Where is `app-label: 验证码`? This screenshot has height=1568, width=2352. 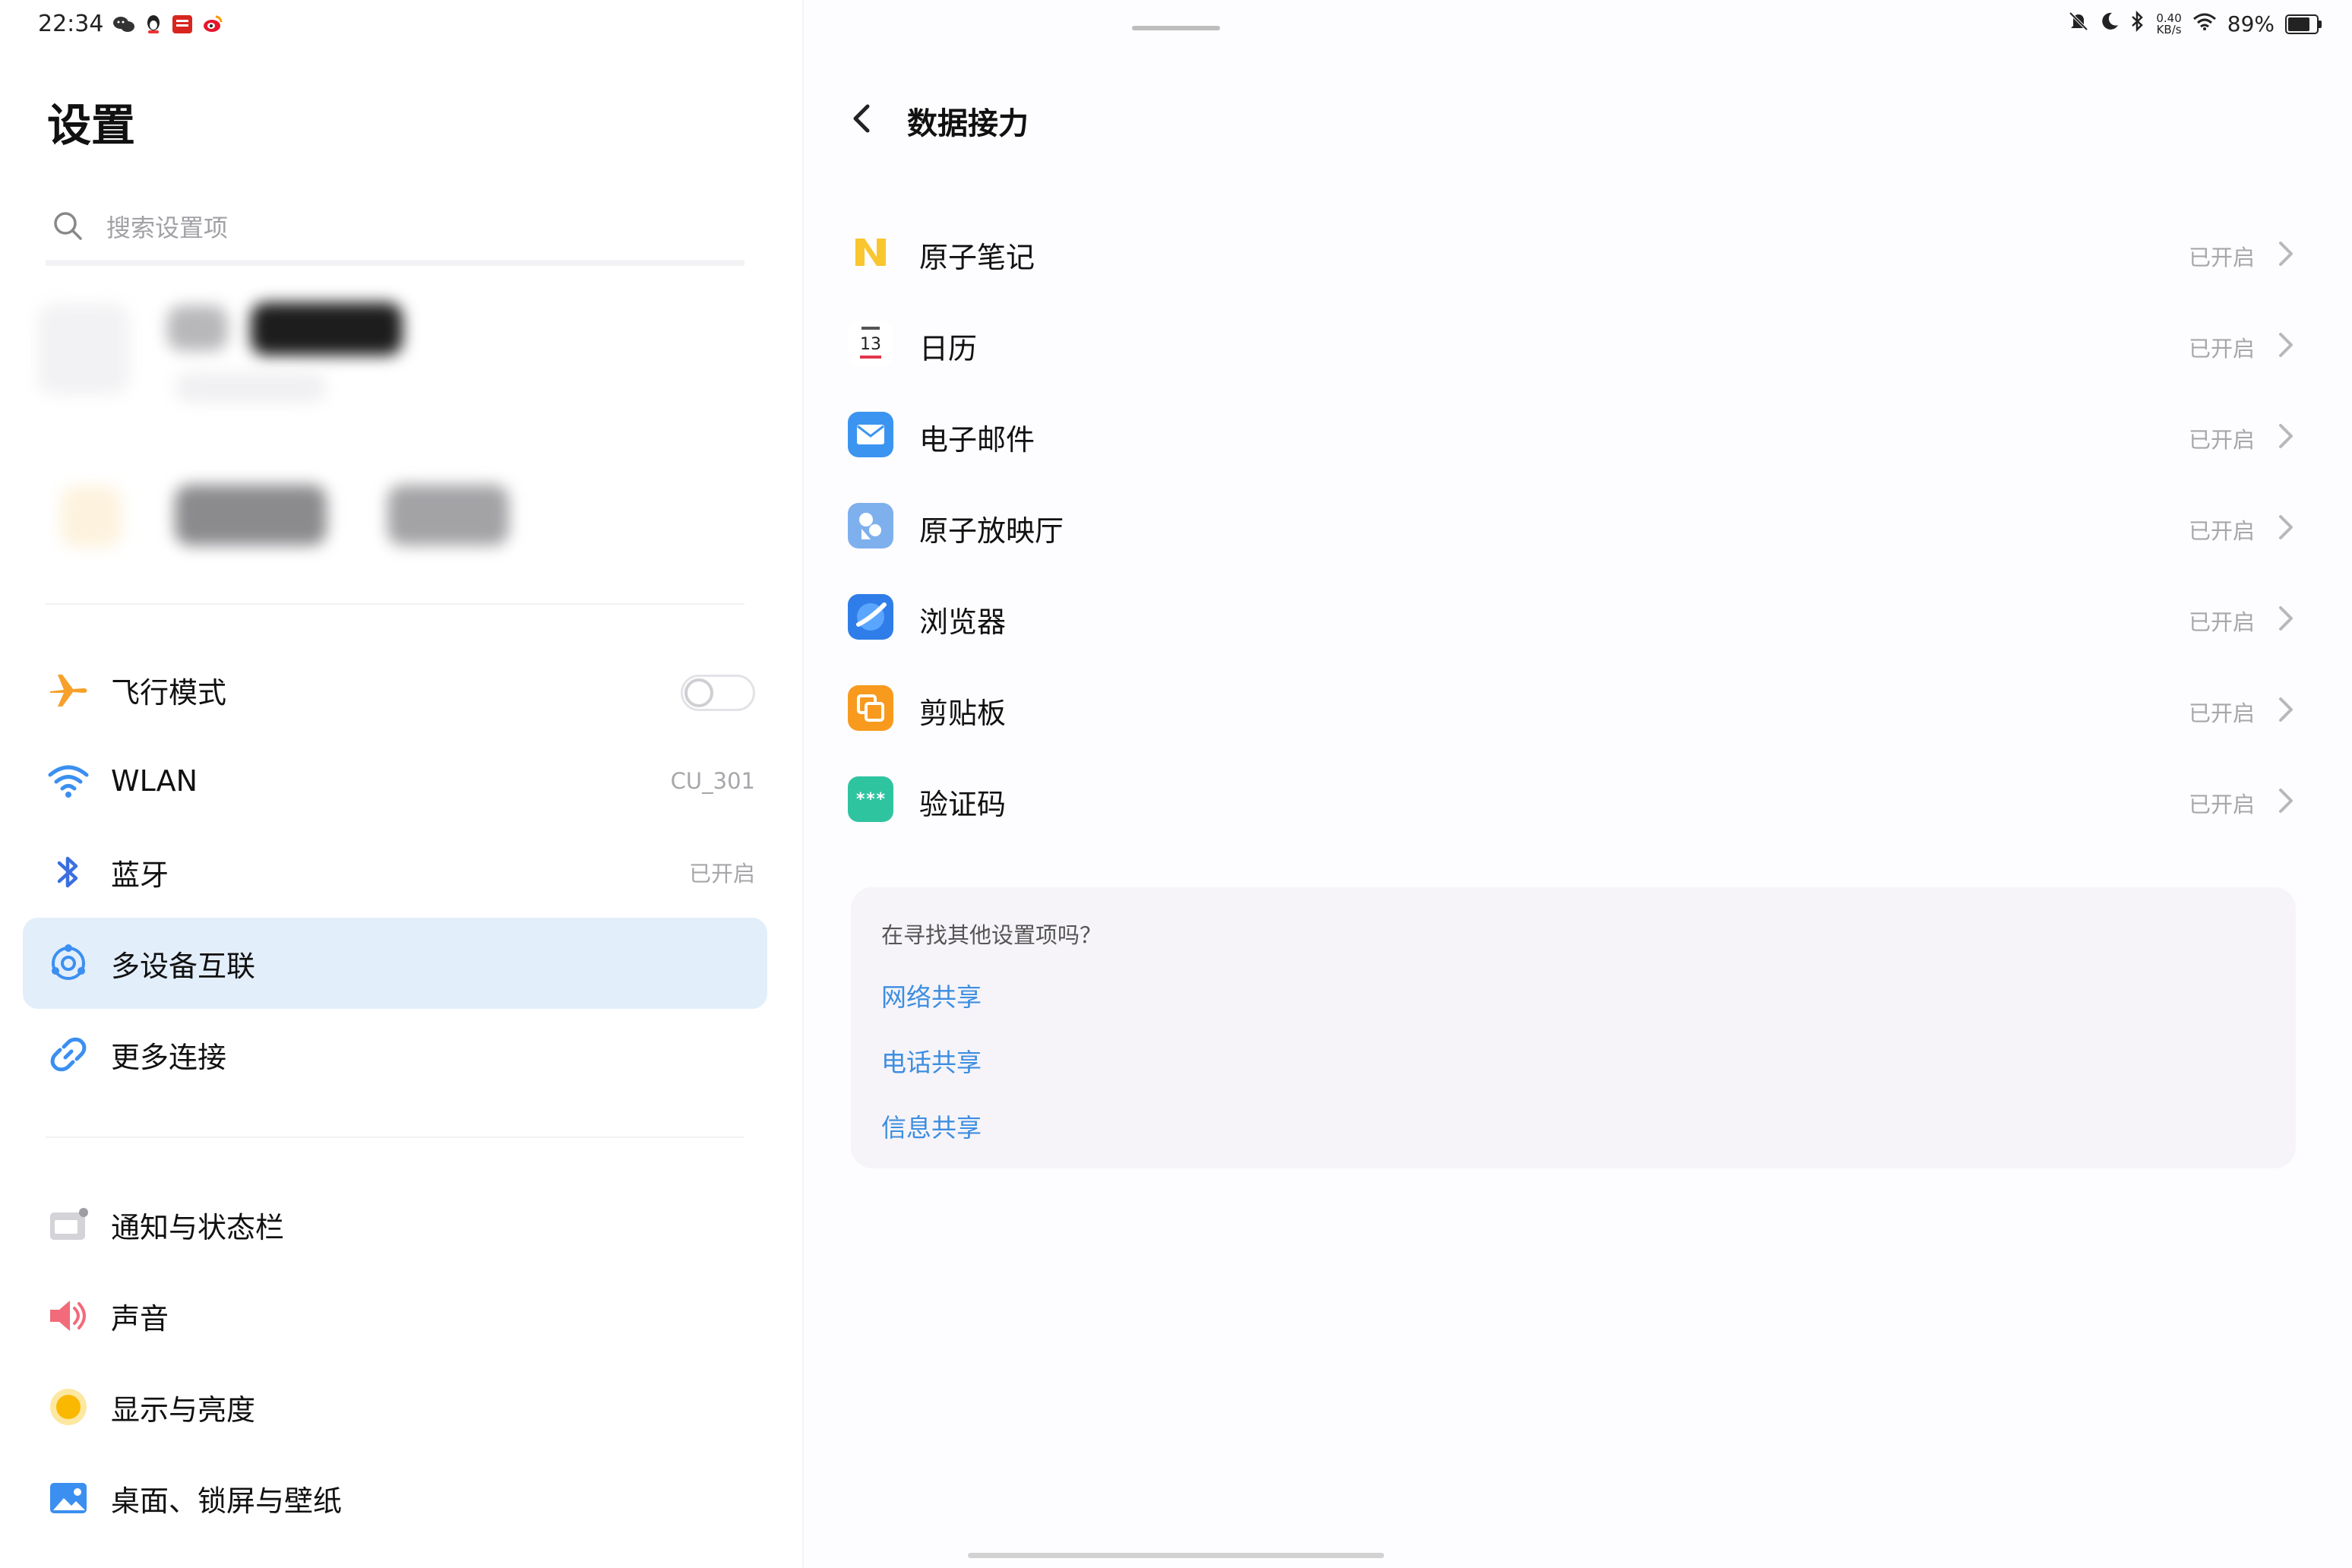 app-label: 验证码 is located at coordinates (963, 805).